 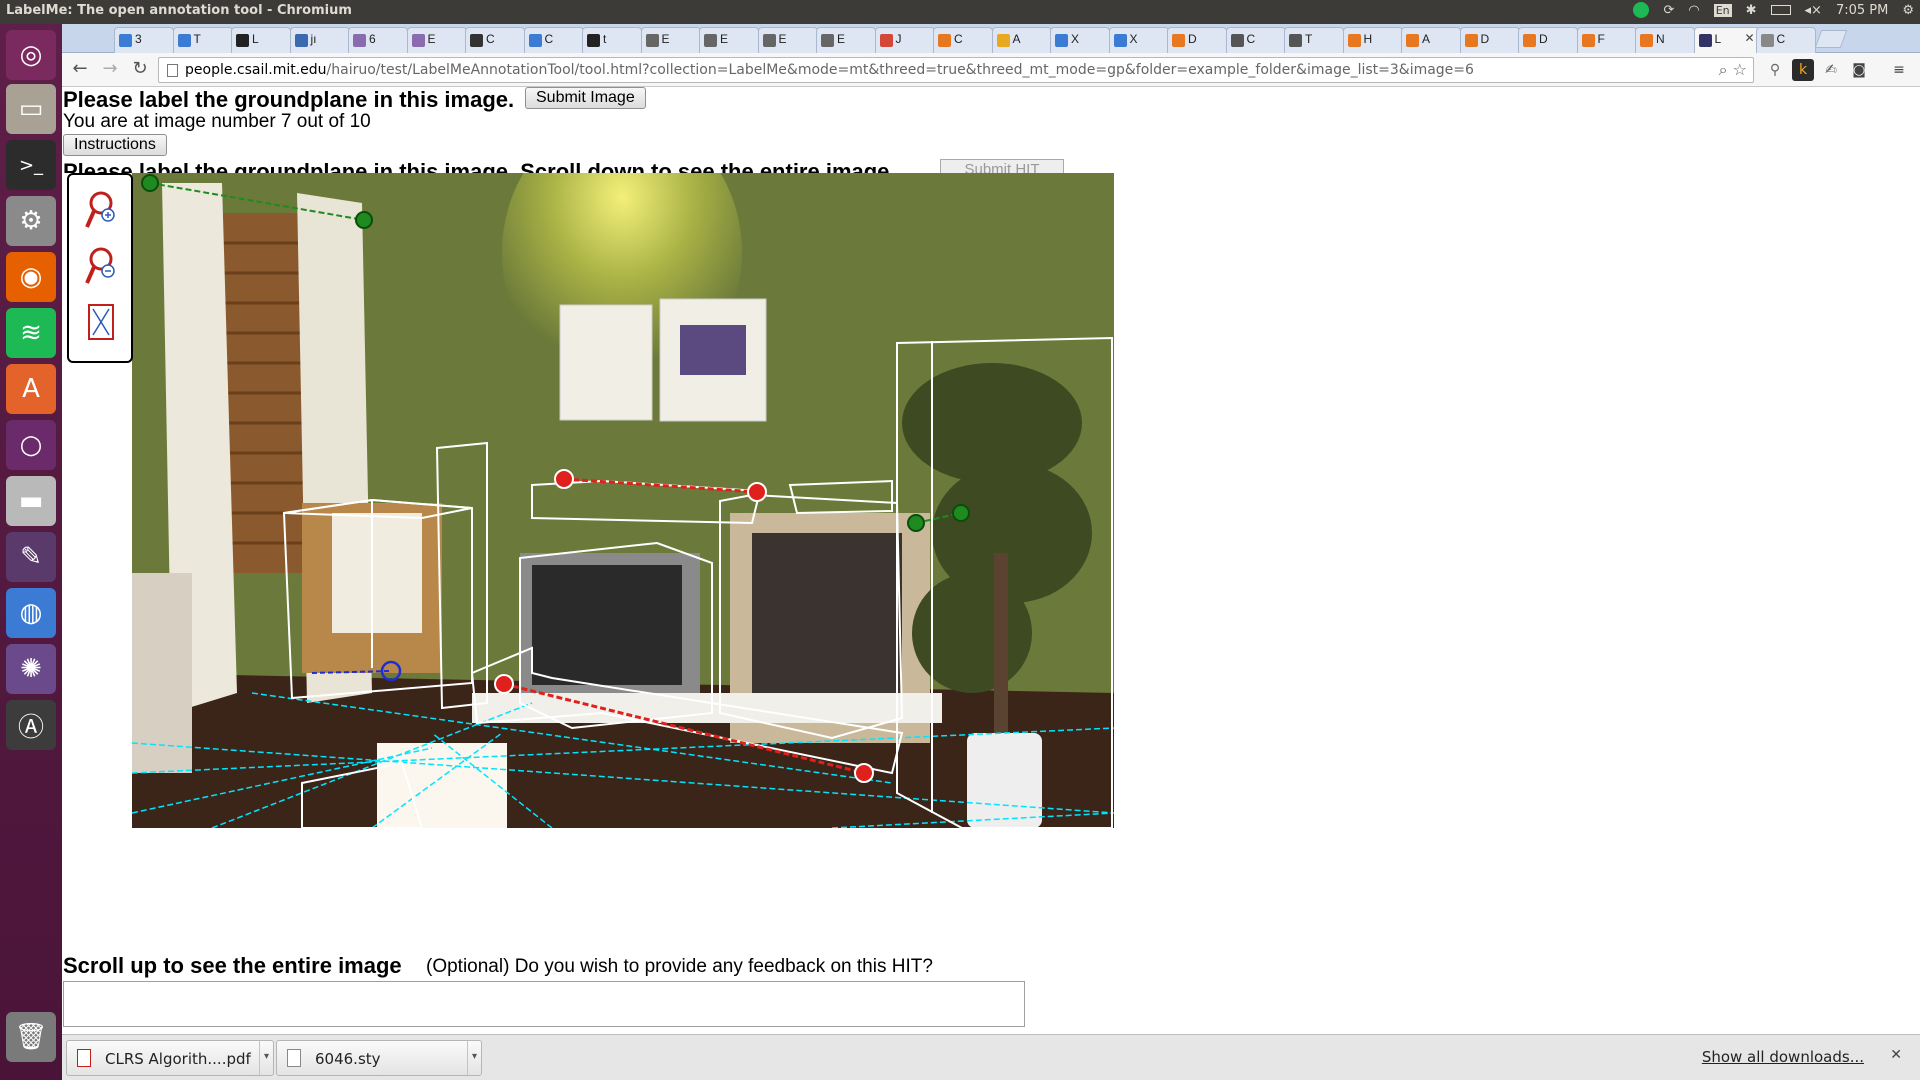 I want to click on gear-icon: ⚙, so click(x=1908, y=10).